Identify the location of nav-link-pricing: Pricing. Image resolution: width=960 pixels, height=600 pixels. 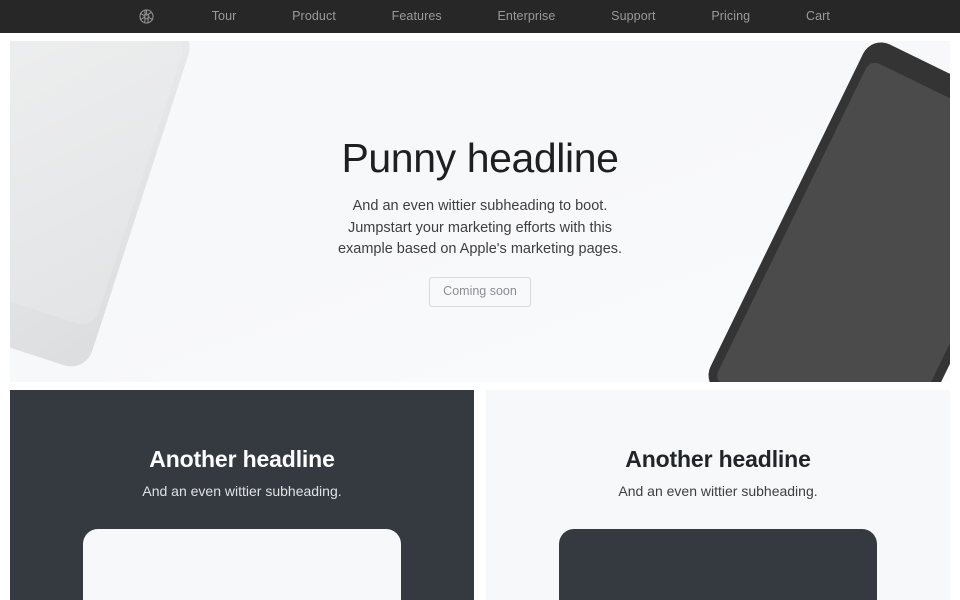
(730, 16).